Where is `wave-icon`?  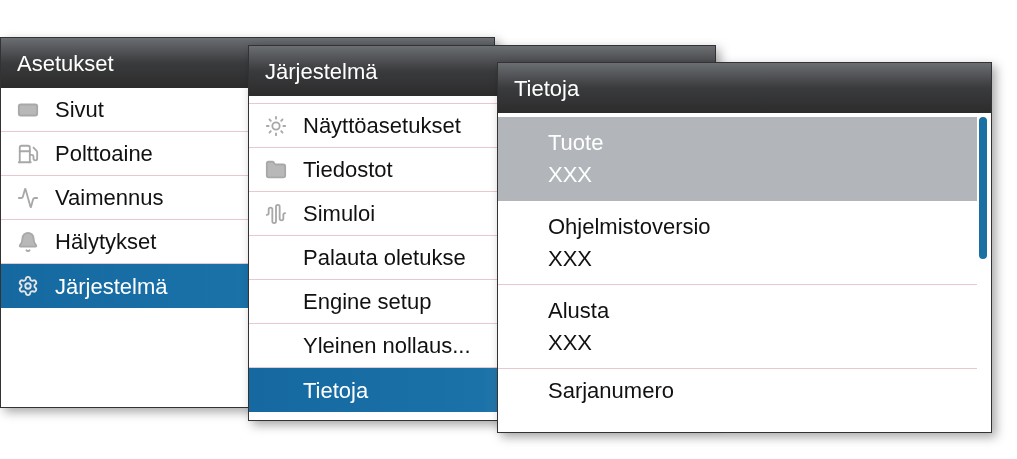
wave-icon is located at coordinates (276, 213).